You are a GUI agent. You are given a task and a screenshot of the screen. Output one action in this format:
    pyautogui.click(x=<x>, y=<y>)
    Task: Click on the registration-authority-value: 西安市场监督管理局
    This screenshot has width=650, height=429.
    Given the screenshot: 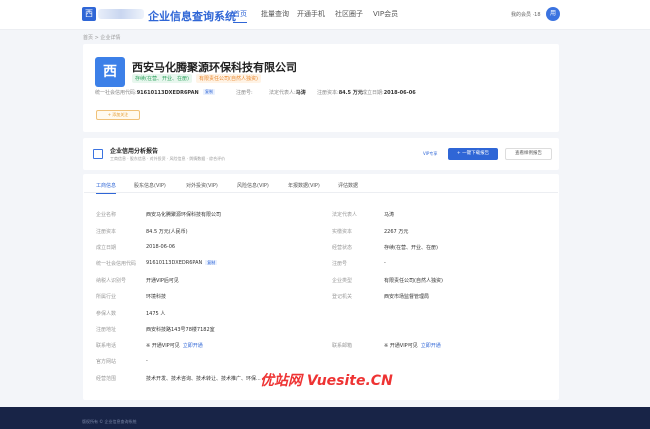 What is the action you would take?
    pyautogui.click(x=407, y=297)
    